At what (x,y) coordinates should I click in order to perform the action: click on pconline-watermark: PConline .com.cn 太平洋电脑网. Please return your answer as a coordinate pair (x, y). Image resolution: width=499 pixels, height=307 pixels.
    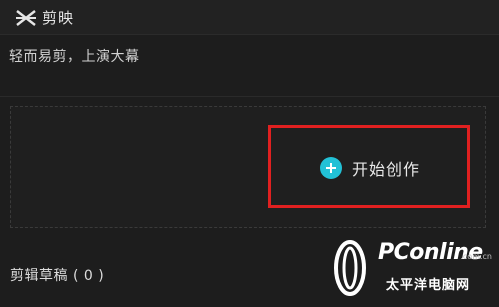
    Looking at the image, I should click on (413, 268).